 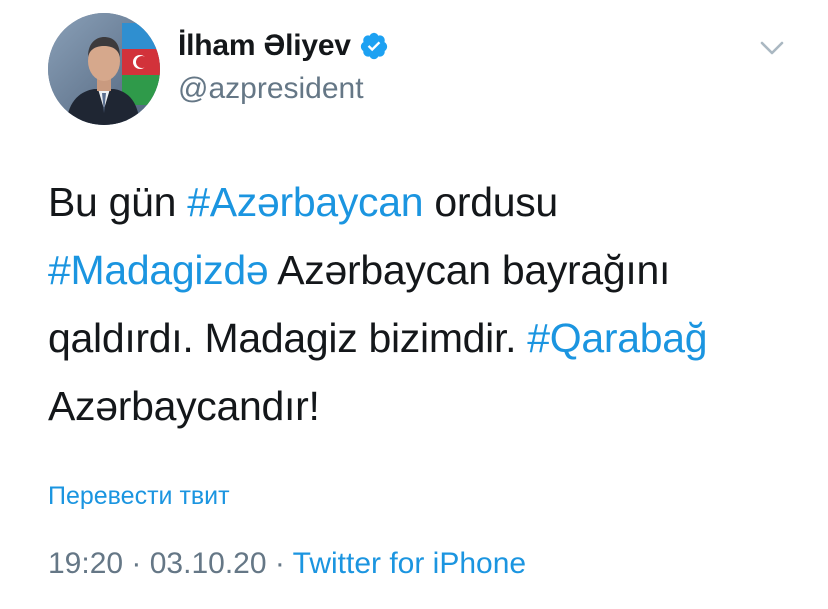 I want to click on tweet-meta: 19:20 · 03.10.20 · Twitter for iPhone, so click(x=287, y=564).